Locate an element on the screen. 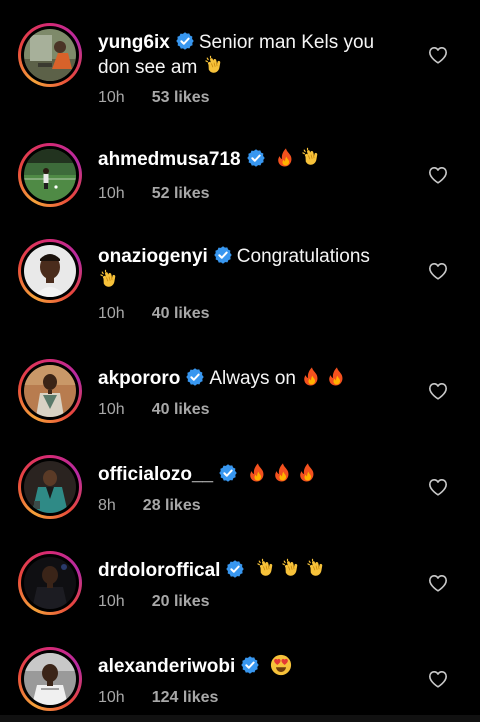 The image size is (480, 722). comment-meta: 10h 53 likes is located at coordinates (154, 98).